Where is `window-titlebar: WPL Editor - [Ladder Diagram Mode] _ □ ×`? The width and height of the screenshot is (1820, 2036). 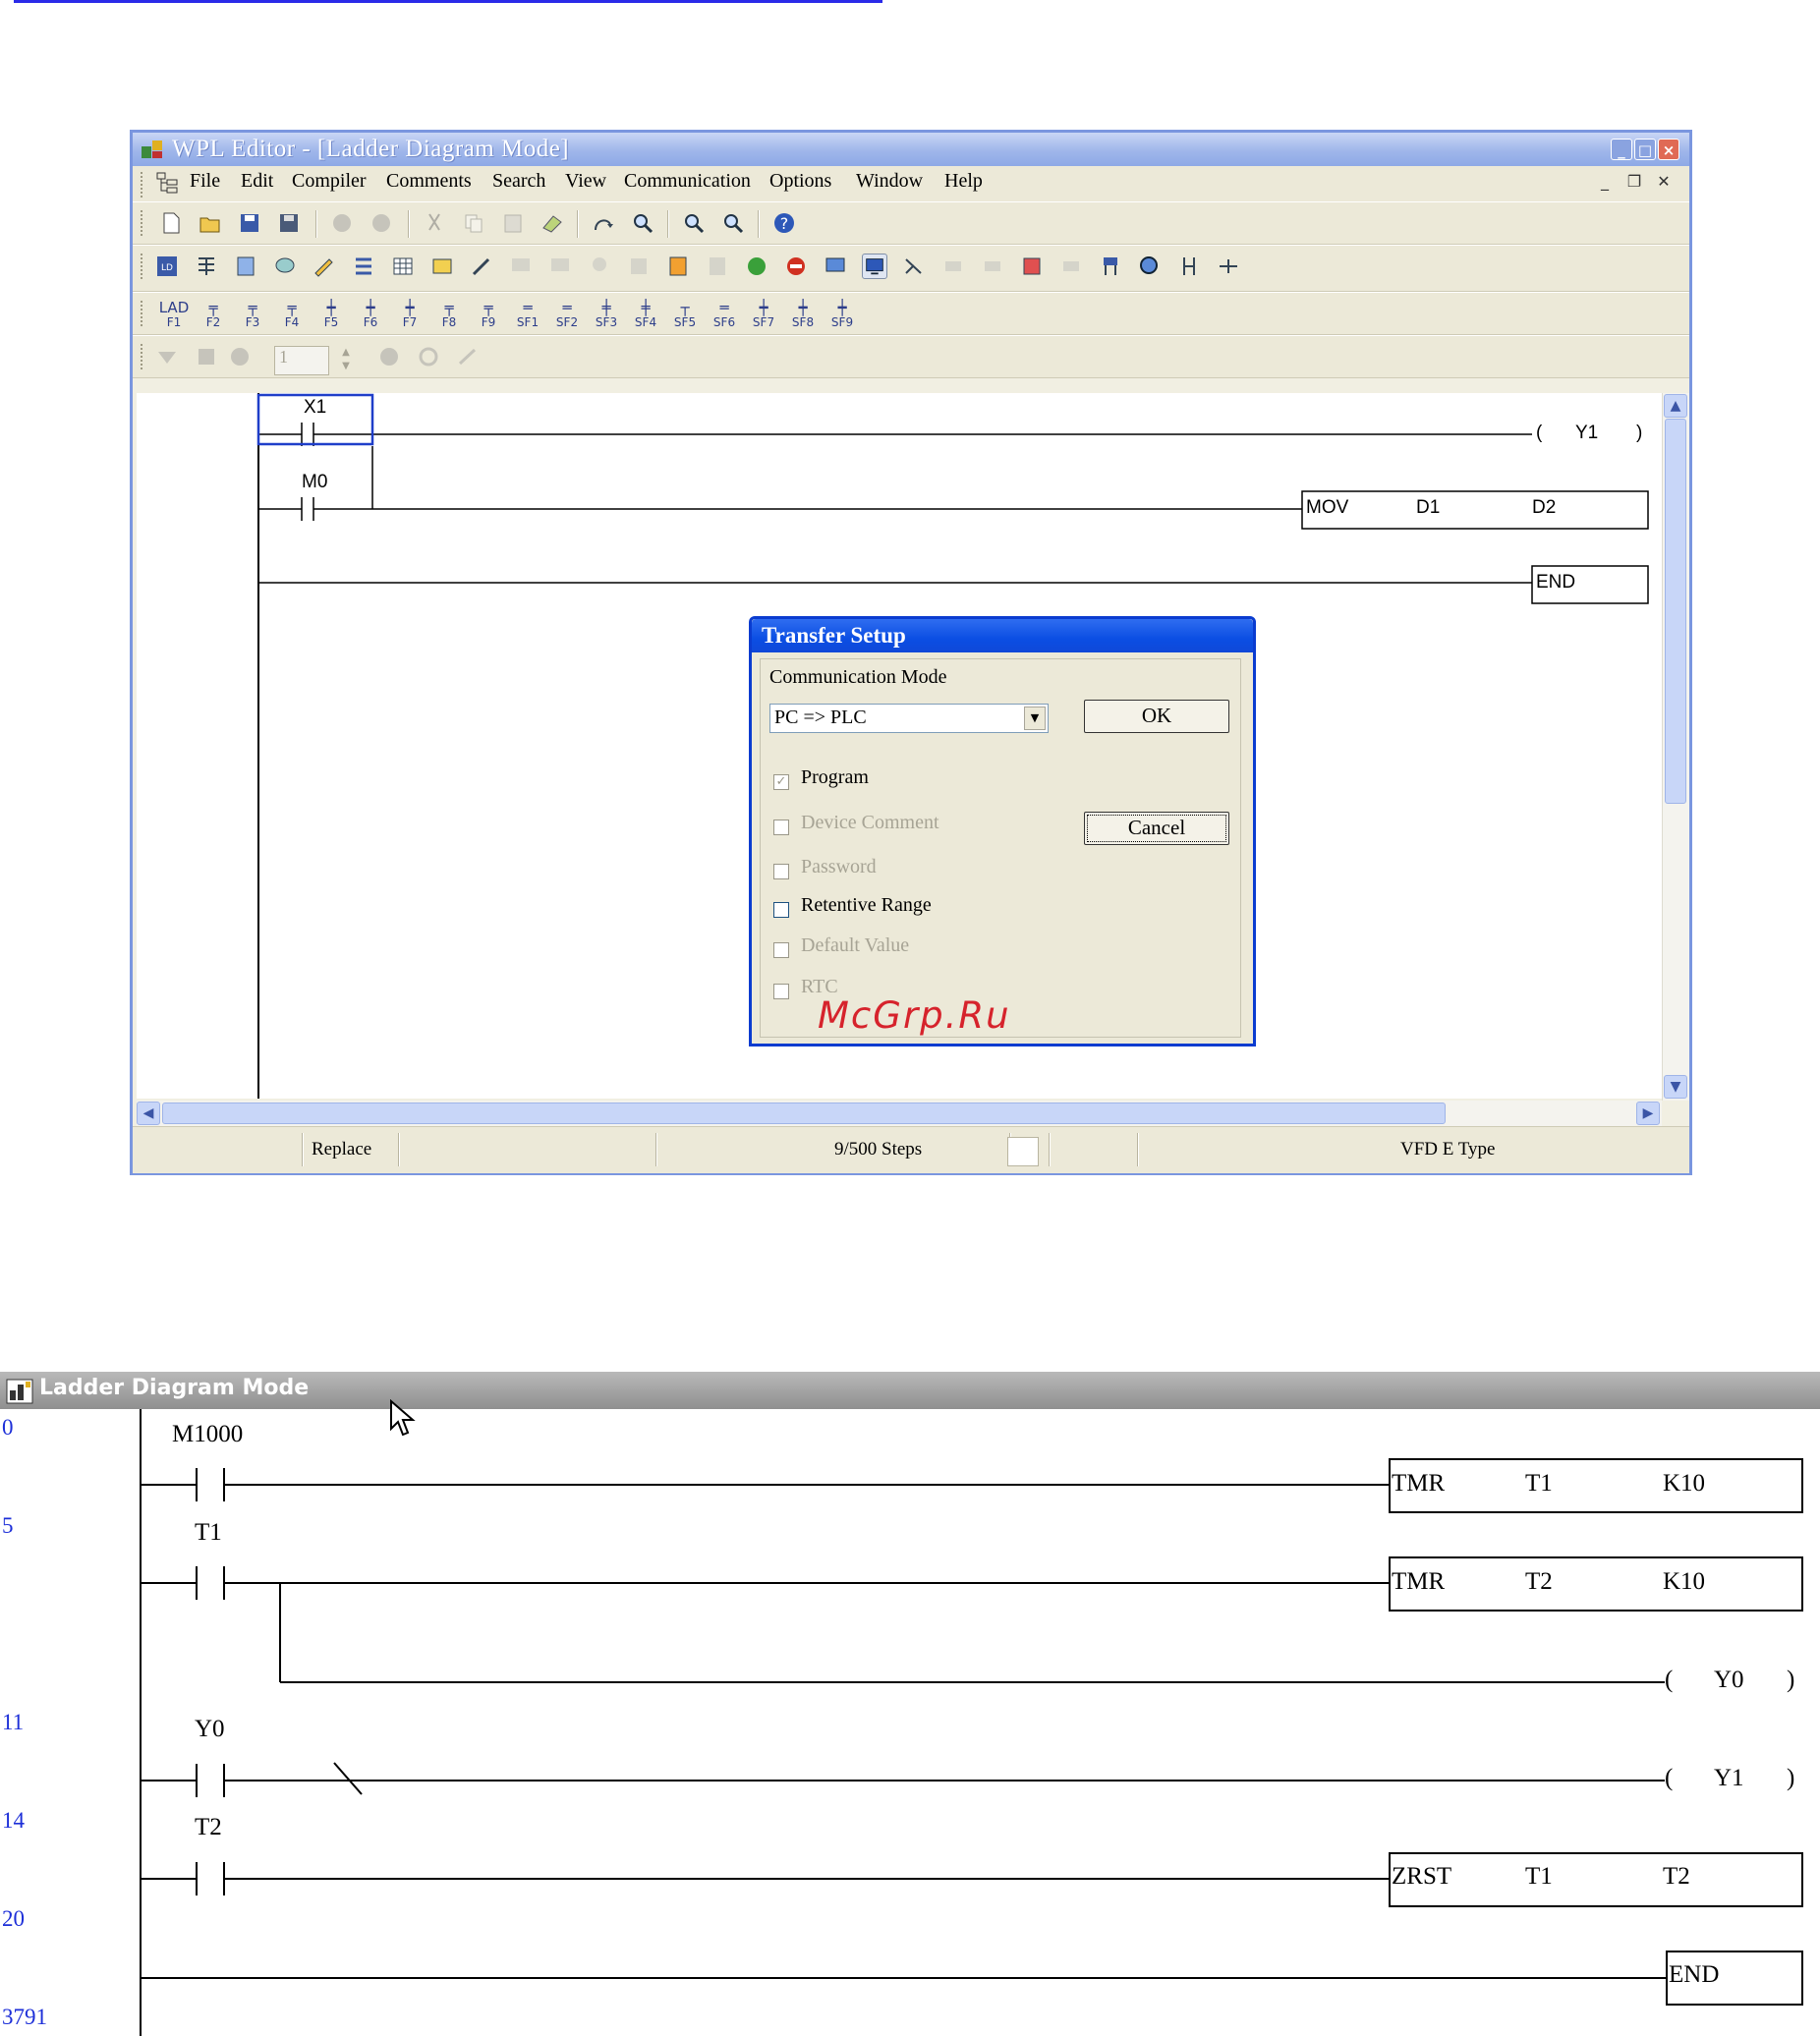
window-titlebar: WPL Editor - [Ladder Diagram Mode] _ □ × is located at coordinates (911, 149).